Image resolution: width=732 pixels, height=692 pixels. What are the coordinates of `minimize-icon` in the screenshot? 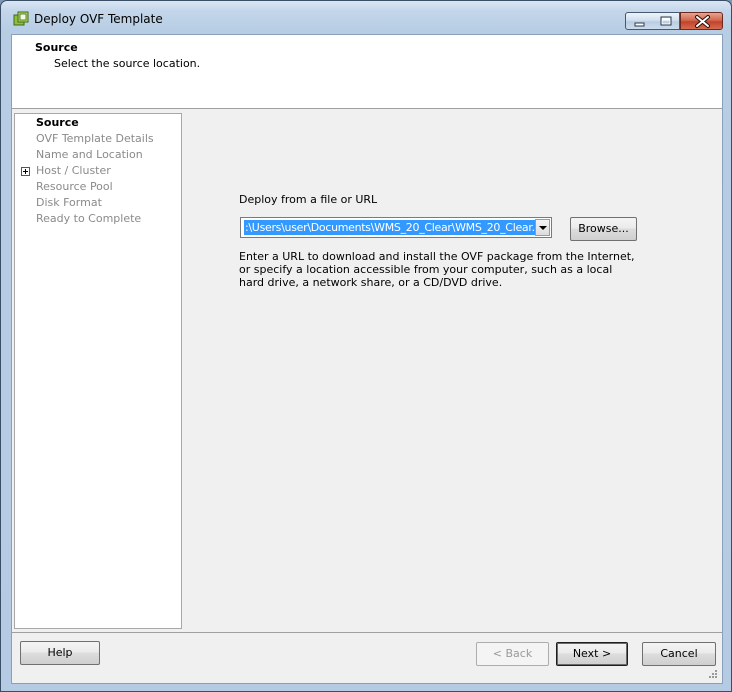 It's located at (639, 24).